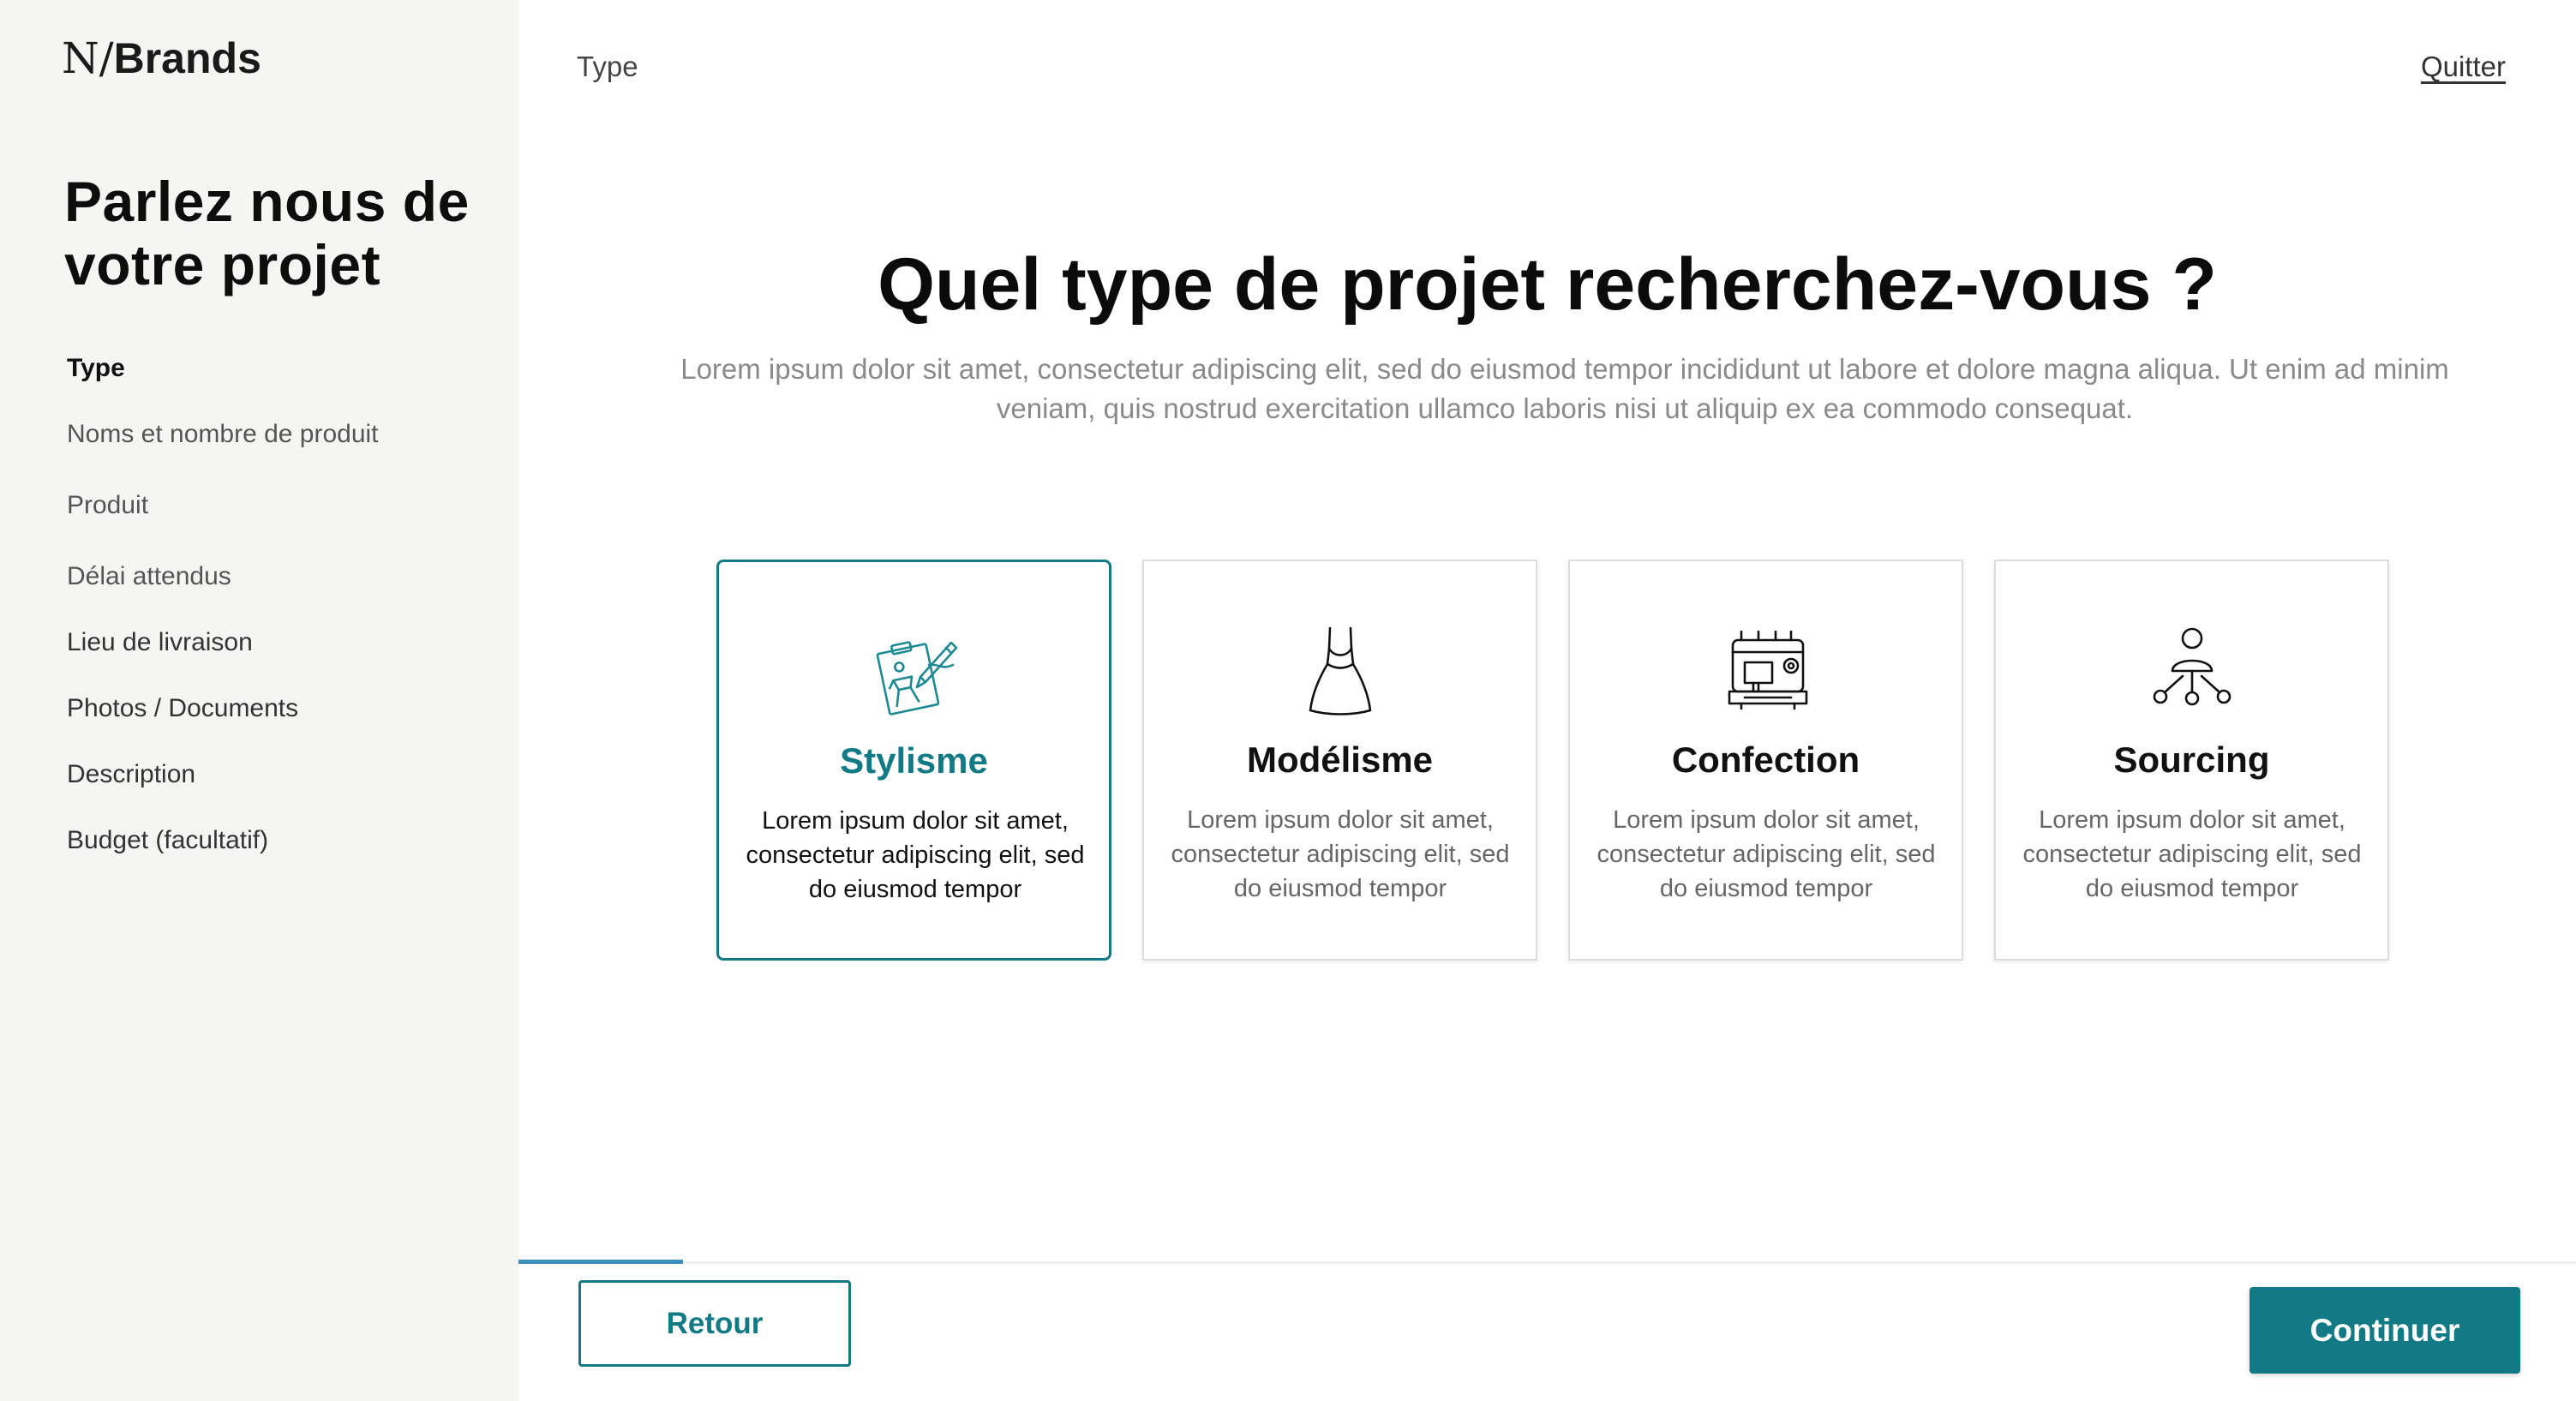 This screenshot has height=1401, width=2576. I want to click on quit-link: Quitter, so click(2463, 67).